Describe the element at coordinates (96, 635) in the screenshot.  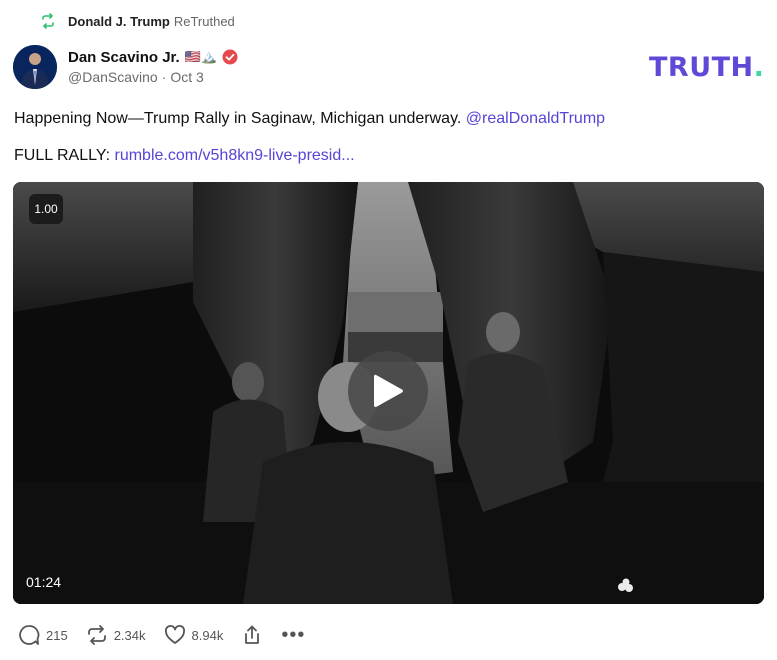
I see `retruth-action-icon` at that location.